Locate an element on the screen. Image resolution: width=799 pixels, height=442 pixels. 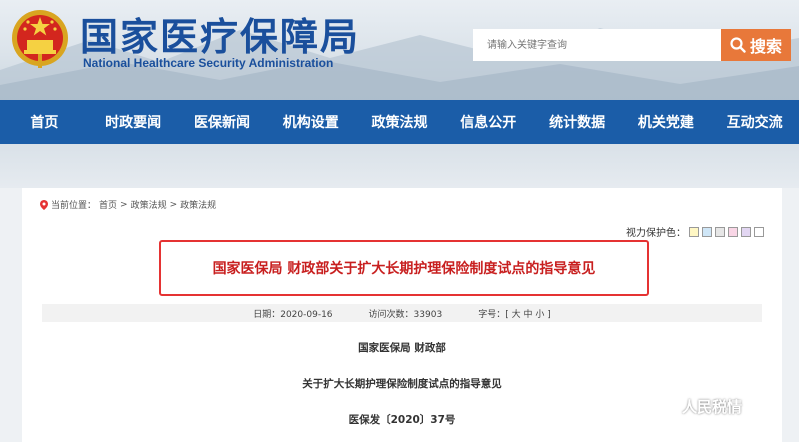
color-swatch-gray is located at coordinates (720, 231).